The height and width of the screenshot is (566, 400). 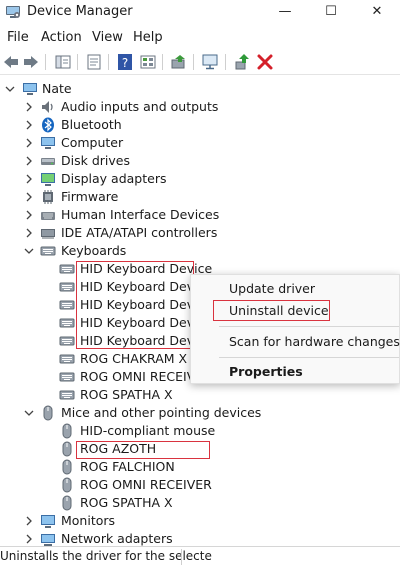 I want to click on help-icon: ?, so click(x=125, y=62).